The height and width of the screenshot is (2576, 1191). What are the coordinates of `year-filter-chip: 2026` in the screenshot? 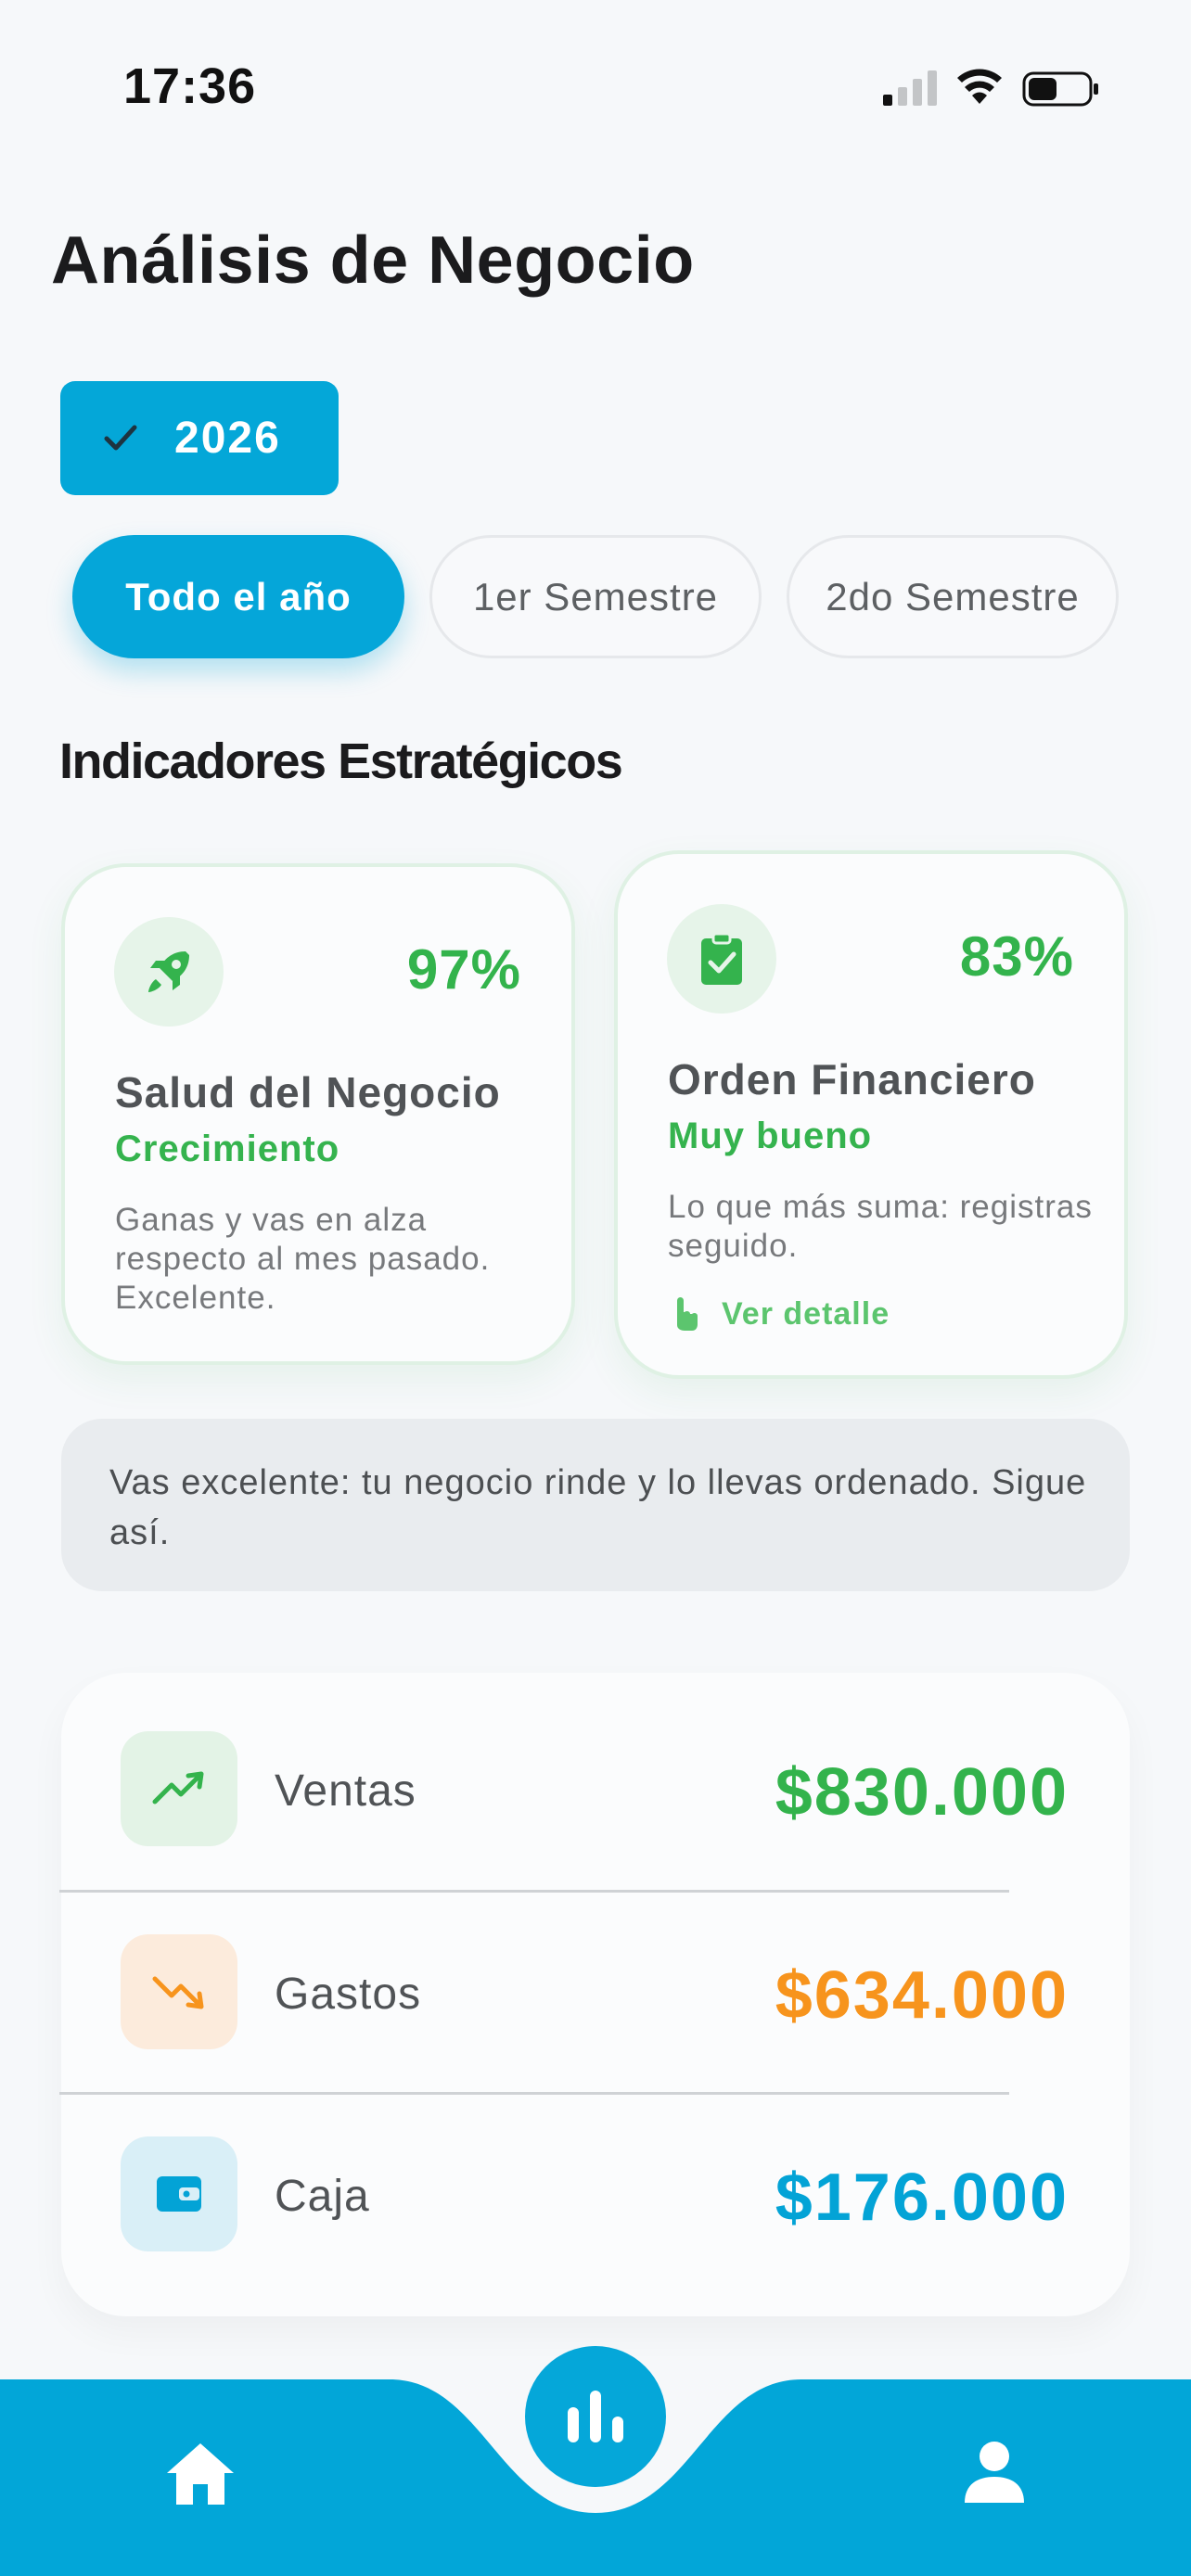 It's located at (199, 438).